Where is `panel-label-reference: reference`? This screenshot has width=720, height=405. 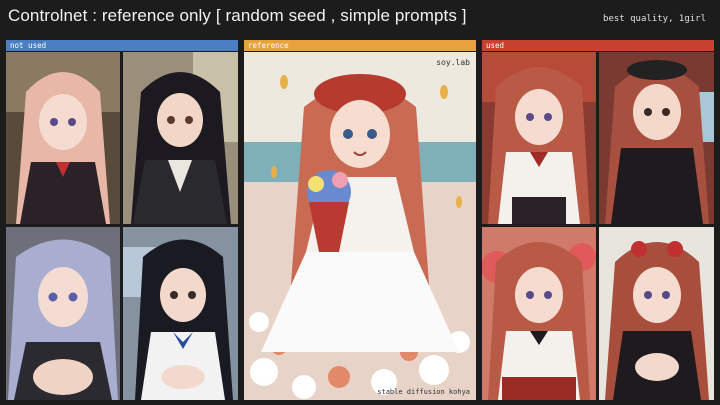 panel-label-reference: reference is located at coordinates (360, 45).